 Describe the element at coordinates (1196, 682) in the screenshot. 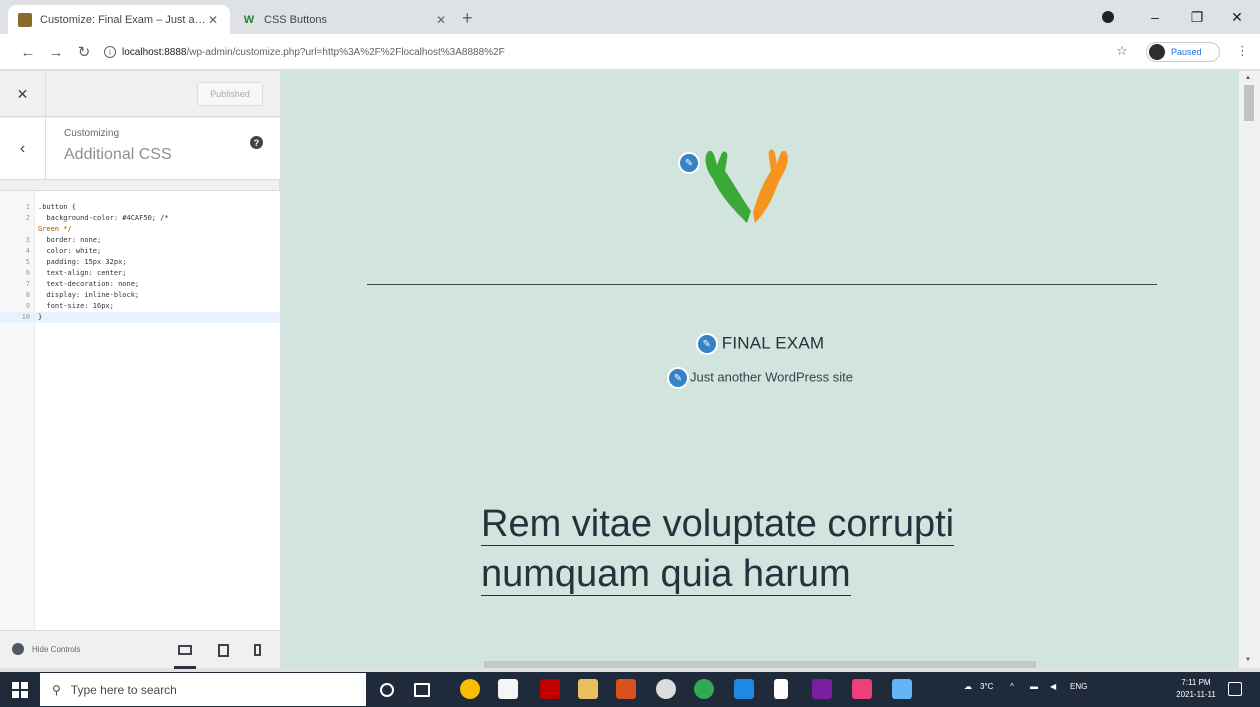

I see `clock-time: 7:11 PM` at that location.